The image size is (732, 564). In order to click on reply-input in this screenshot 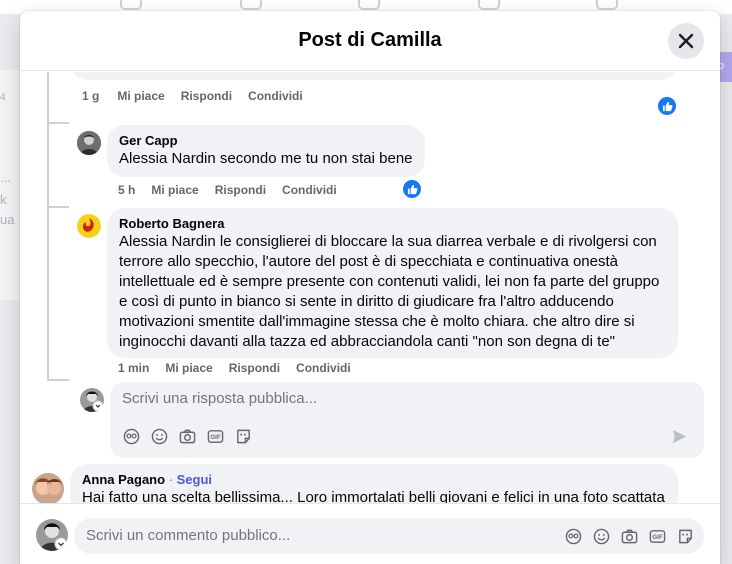, I will do `click(402, 398)`.